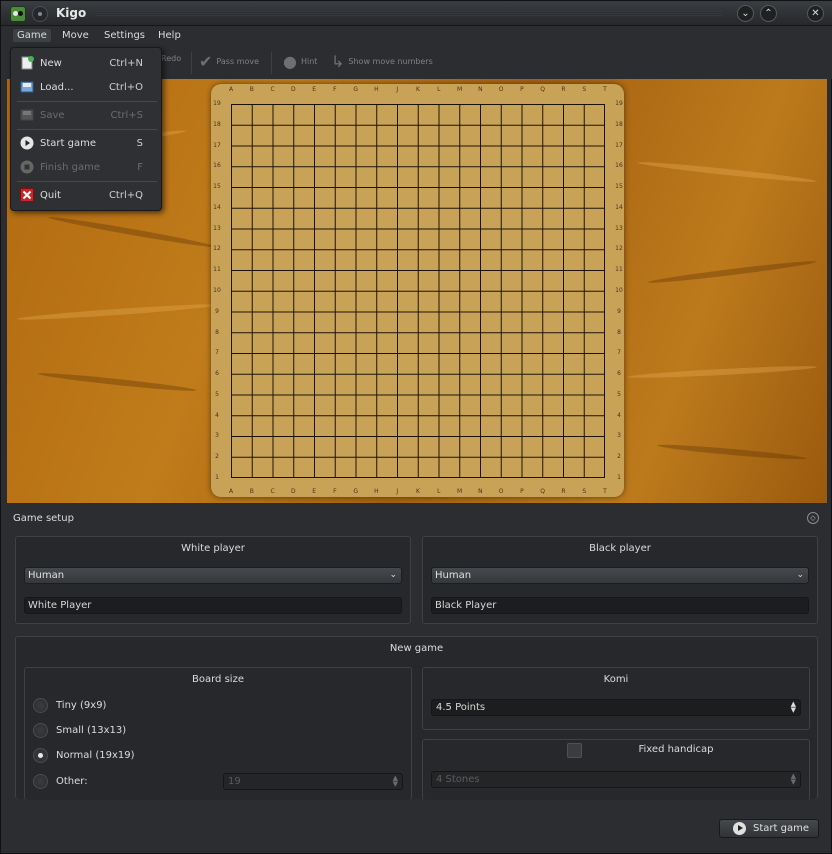  Describe the element at coordinates (87, 181) in the screenshot. I see `menu-separator` at that location.